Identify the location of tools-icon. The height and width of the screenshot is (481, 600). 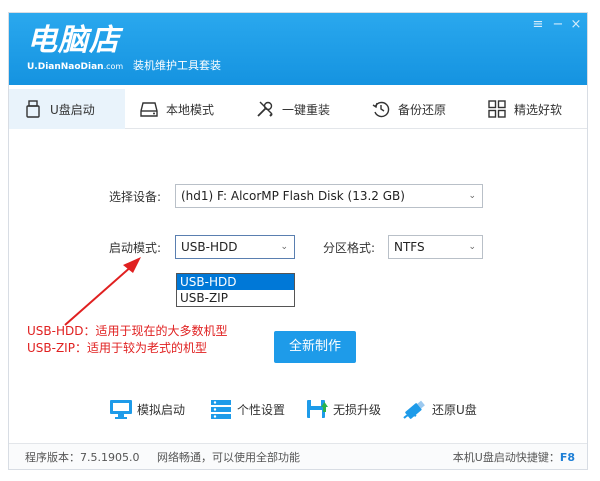
(265, 109).